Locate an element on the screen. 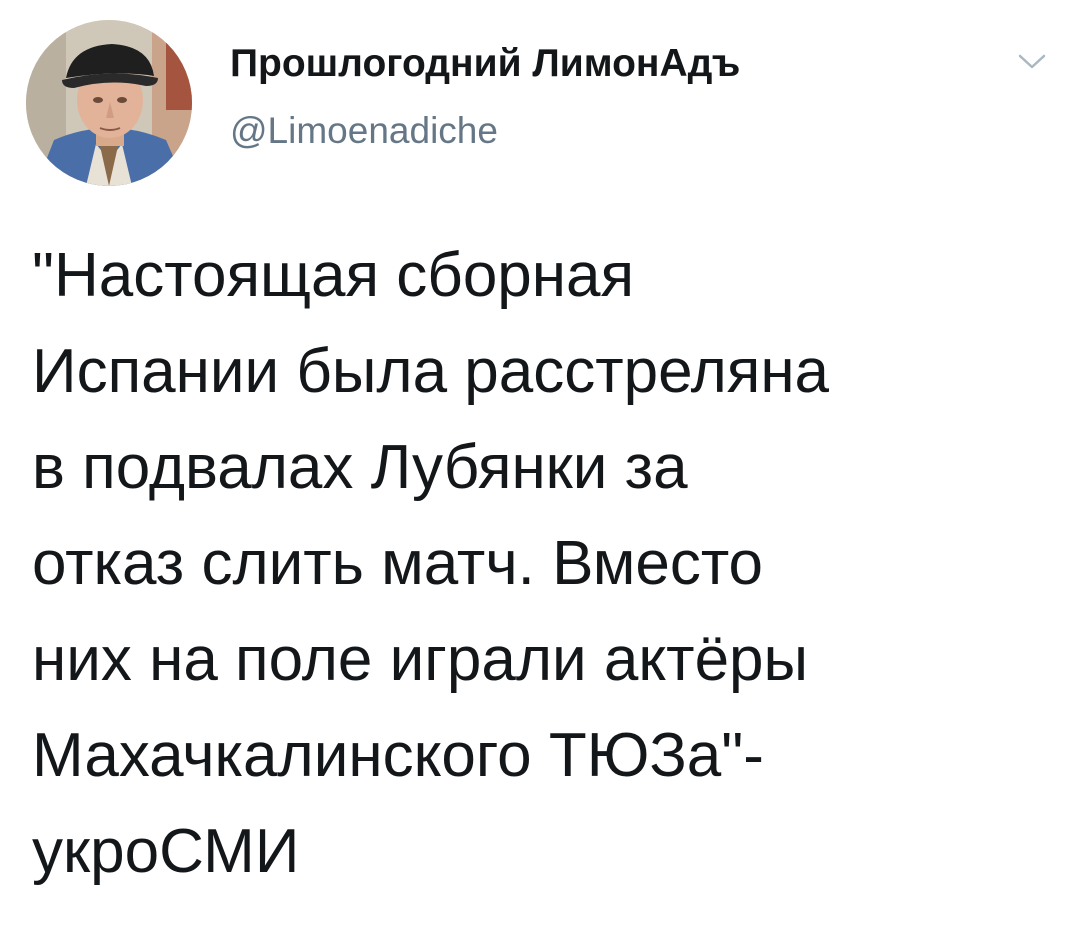 This screenshot has height=934, width=1080. avatar is located at coordinates (109, 103).